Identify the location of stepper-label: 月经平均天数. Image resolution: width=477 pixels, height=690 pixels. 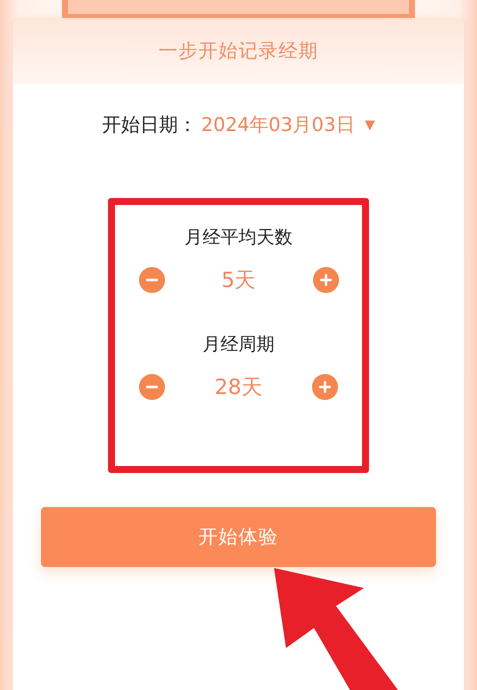
(238, 237).